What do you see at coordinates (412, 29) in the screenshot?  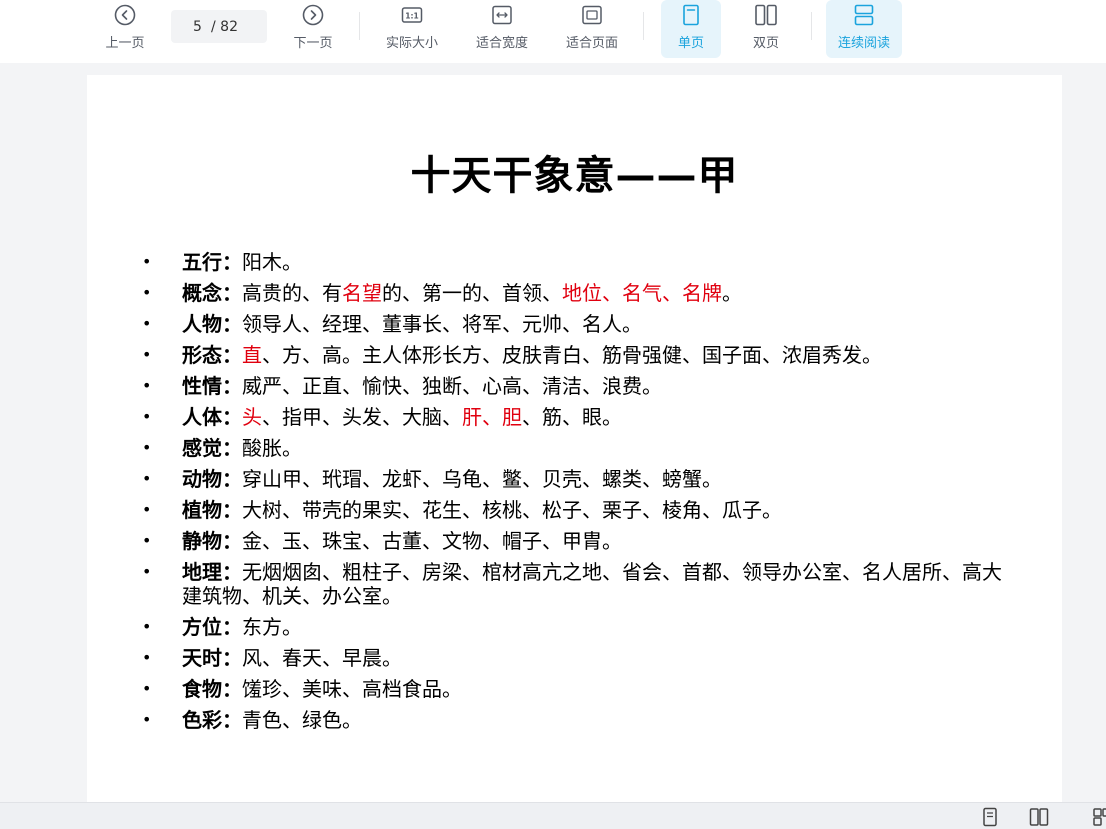 I see `actual-size-button: 1:1 实际大小` at bounding box center [412, 29].